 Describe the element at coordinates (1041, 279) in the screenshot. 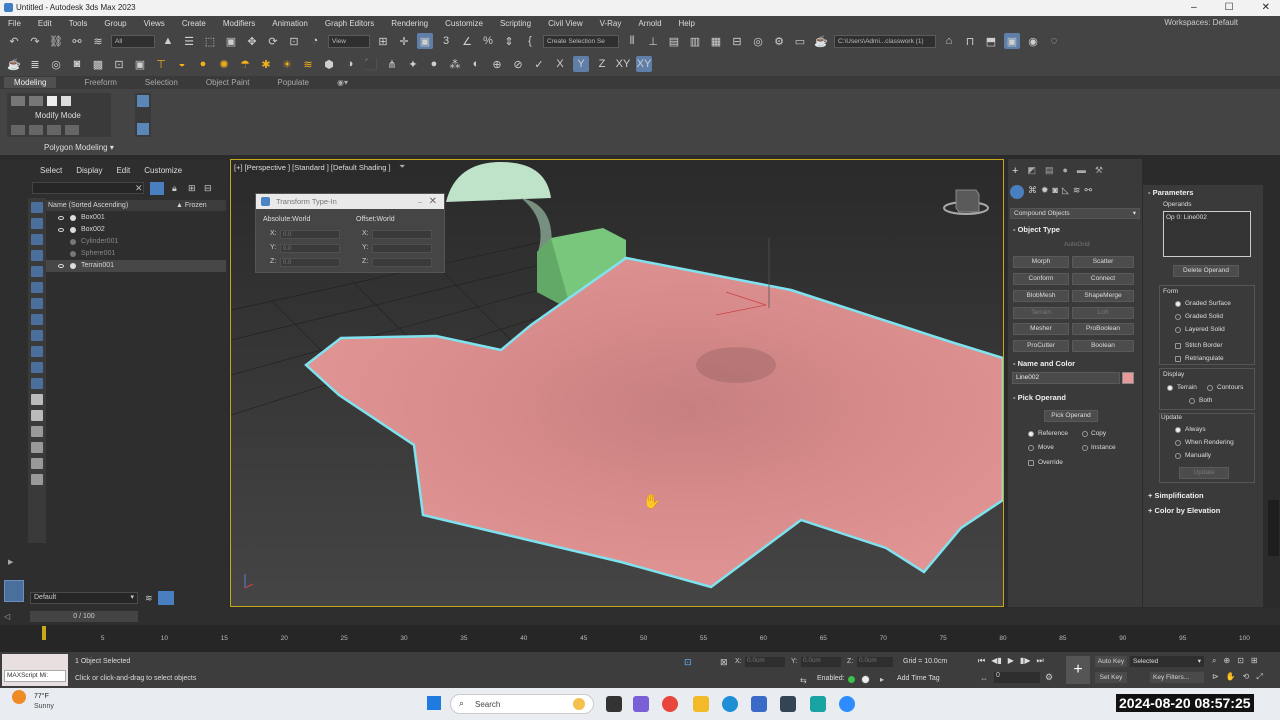

I see `conform-button: Conform` at that location.